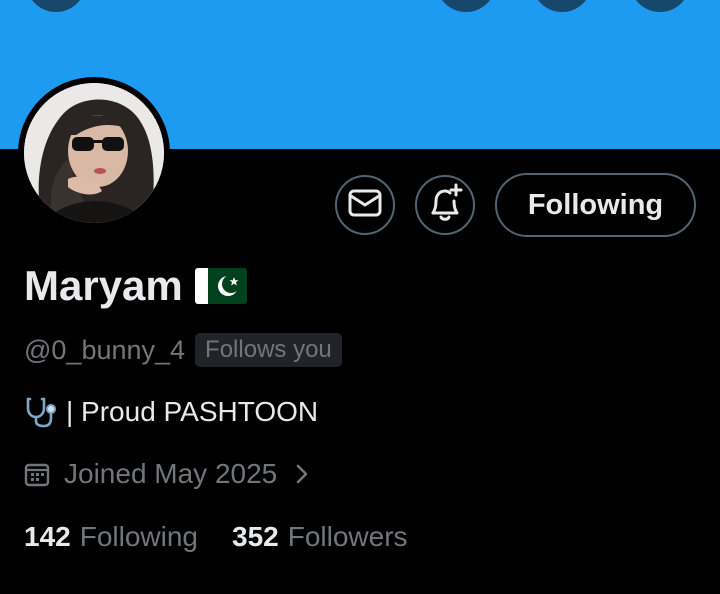 The image size is (720, 594). Describe the element at coordinates (47, 536) in the screenshot. I see `following-count: 142` at that location.